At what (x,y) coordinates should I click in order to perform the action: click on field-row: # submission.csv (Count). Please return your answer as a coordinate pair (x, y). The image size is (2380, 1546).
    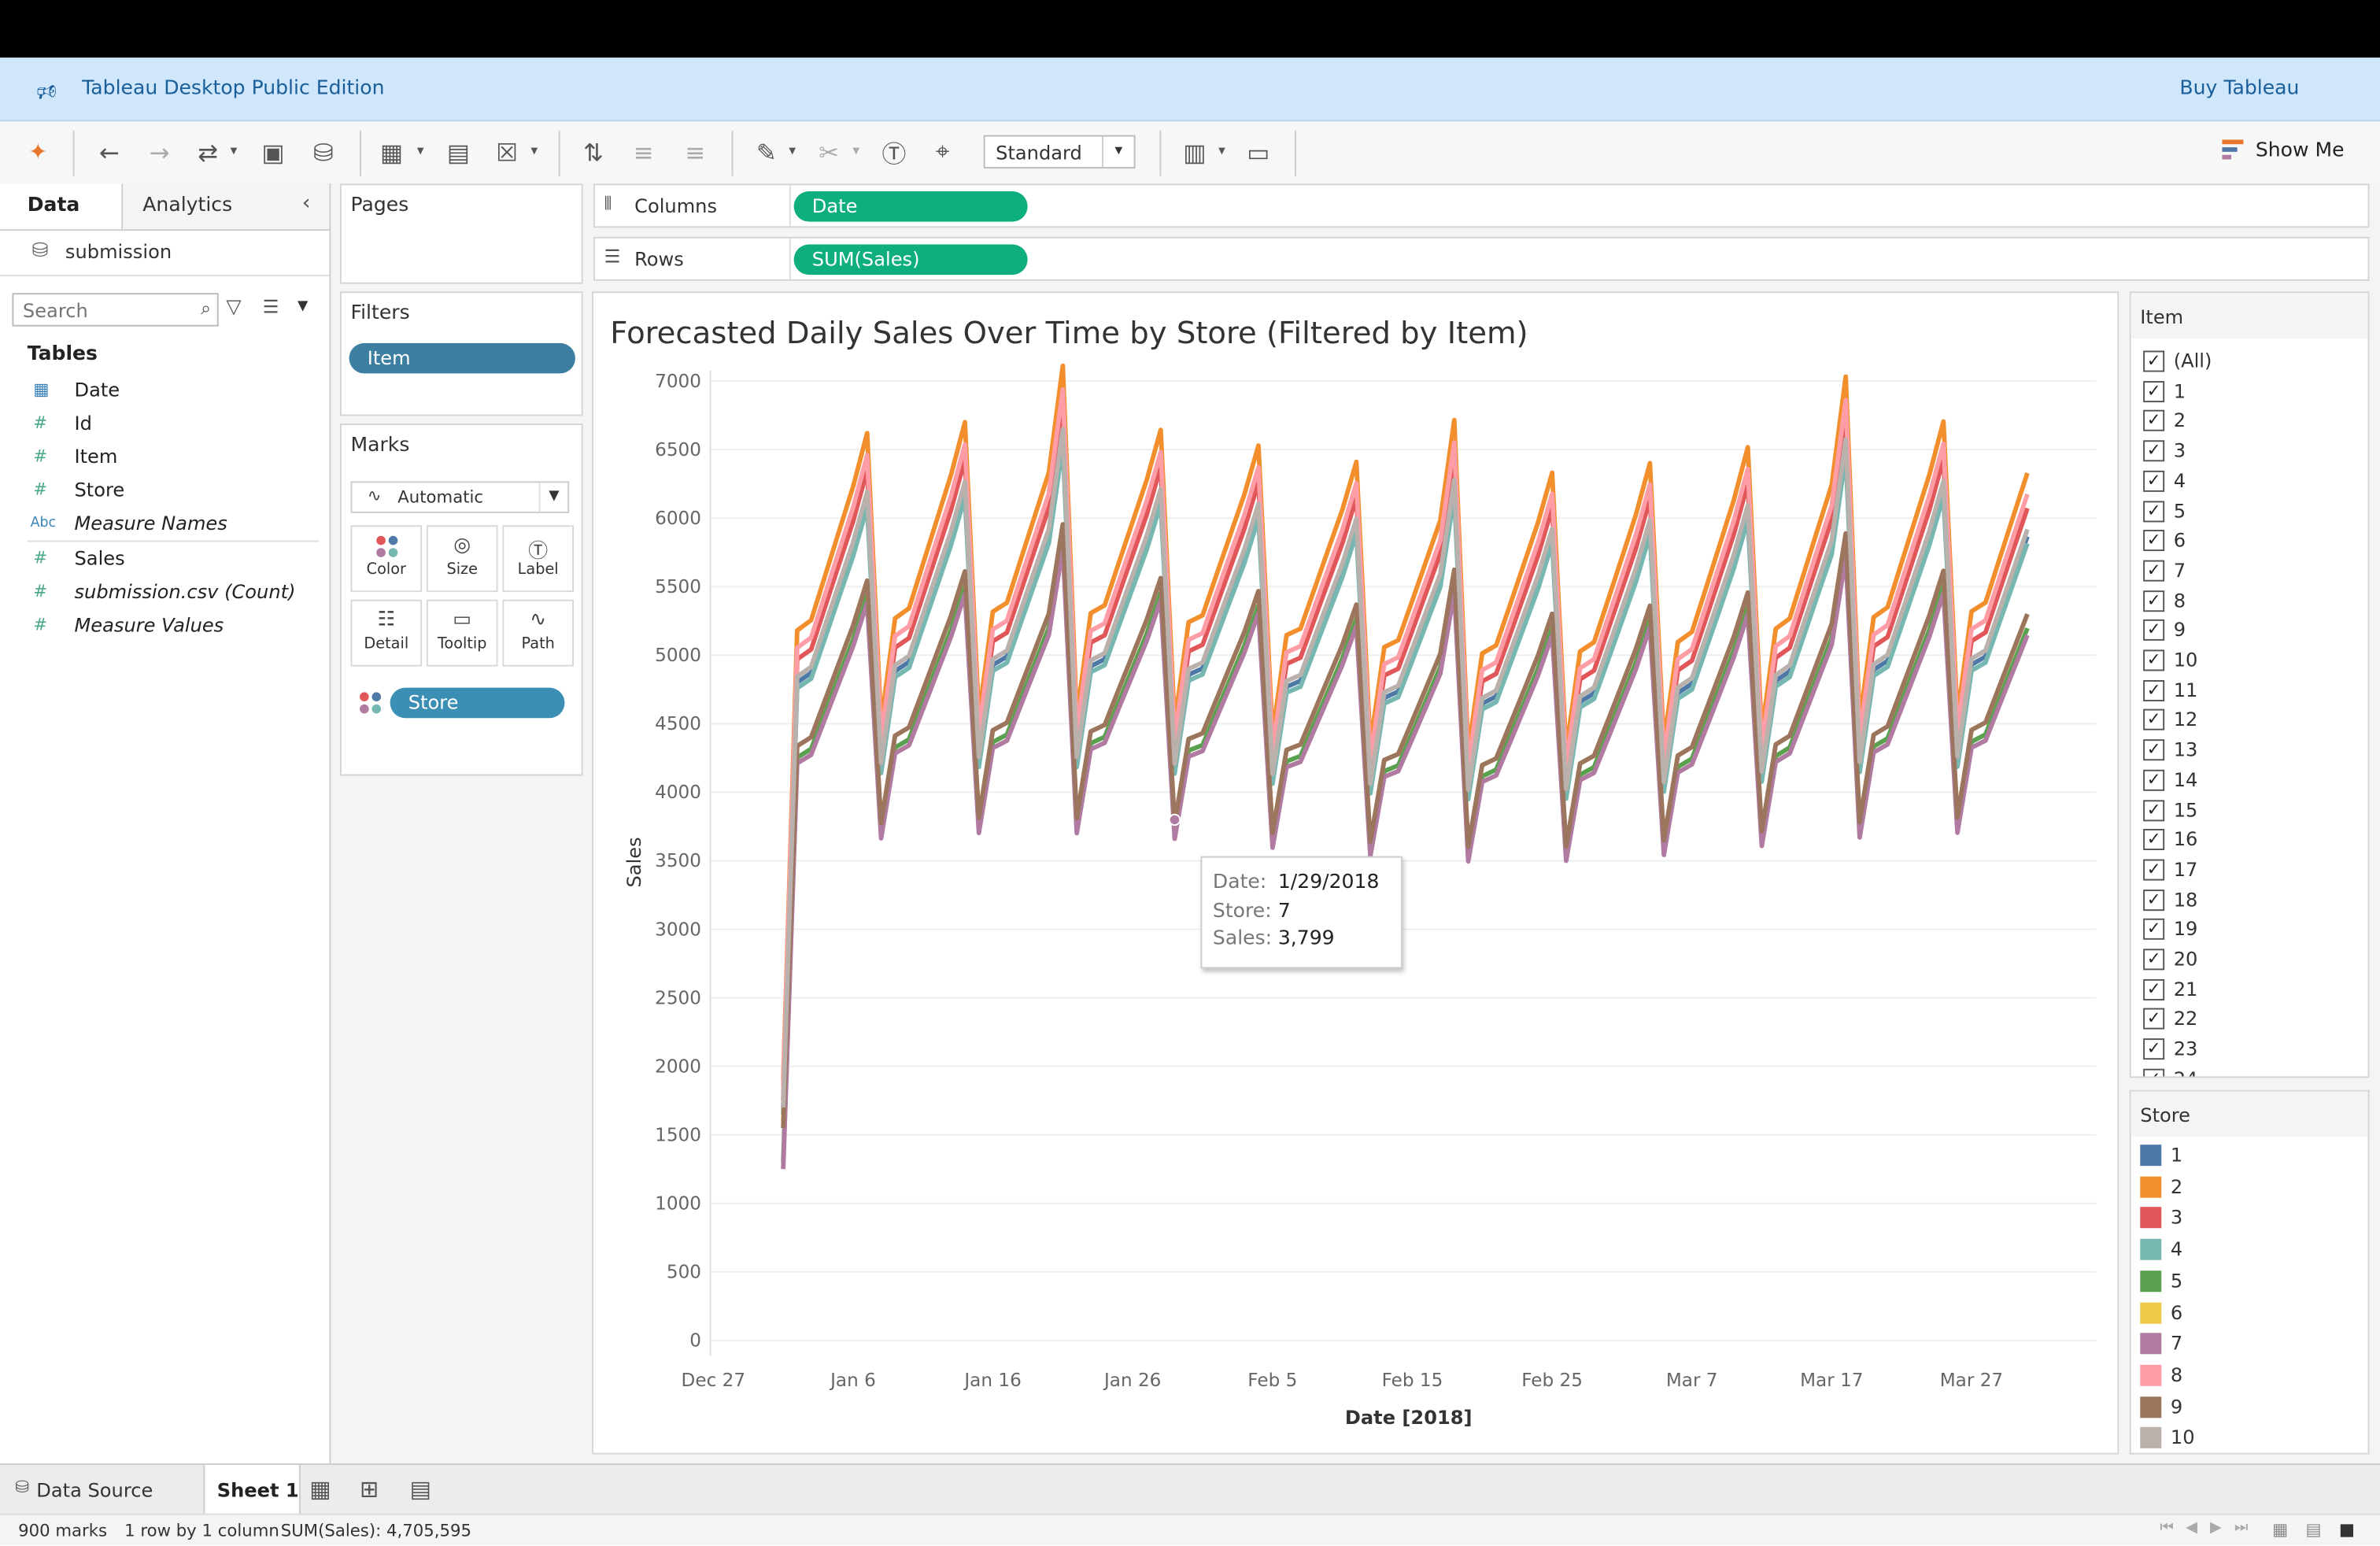
    Looking at the image, I should click on (159, 594).